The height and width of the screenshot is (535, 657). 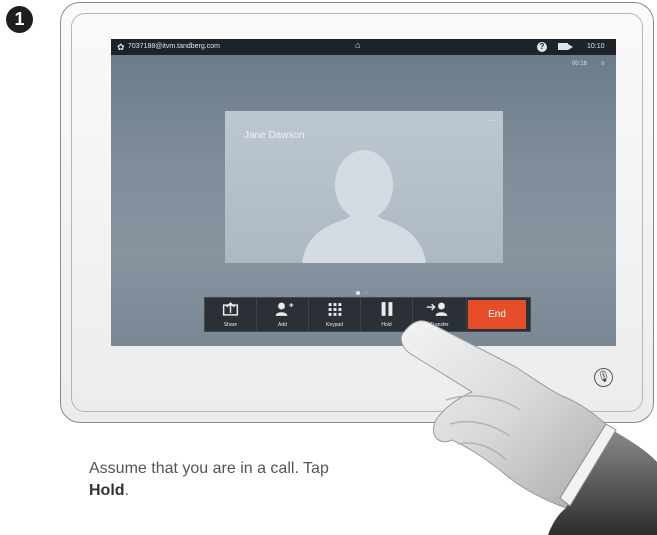 What do you see at coordinates (209, 468) in the screenshot?
I see `caption-text: Assume that you are in a call. Tap` at bounding box center [209, 468].